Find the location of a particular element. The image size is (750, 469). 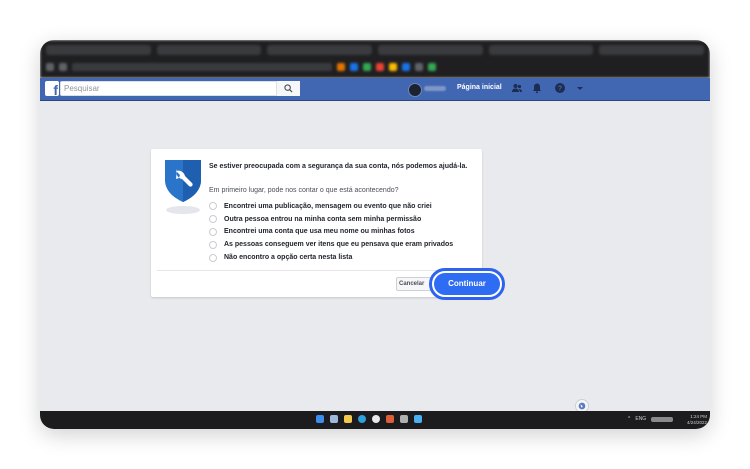

facebook-logo: f is located at coordinates (52, 88).